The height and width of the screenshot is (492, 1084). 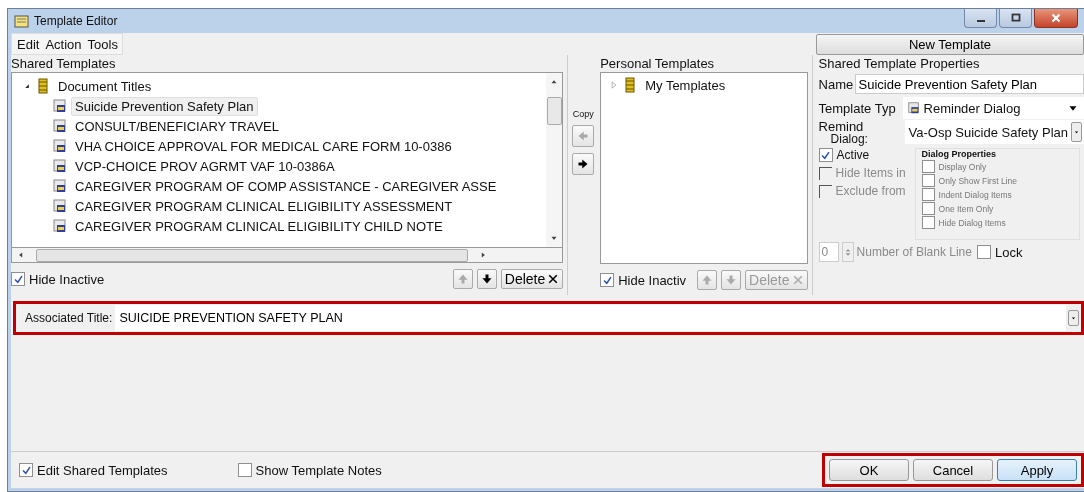 What do you see at coordinates (993, 108) in the screenshot?
I see `template-type-dropdown: Reminder Dialog` at bounding box center [993, 108].